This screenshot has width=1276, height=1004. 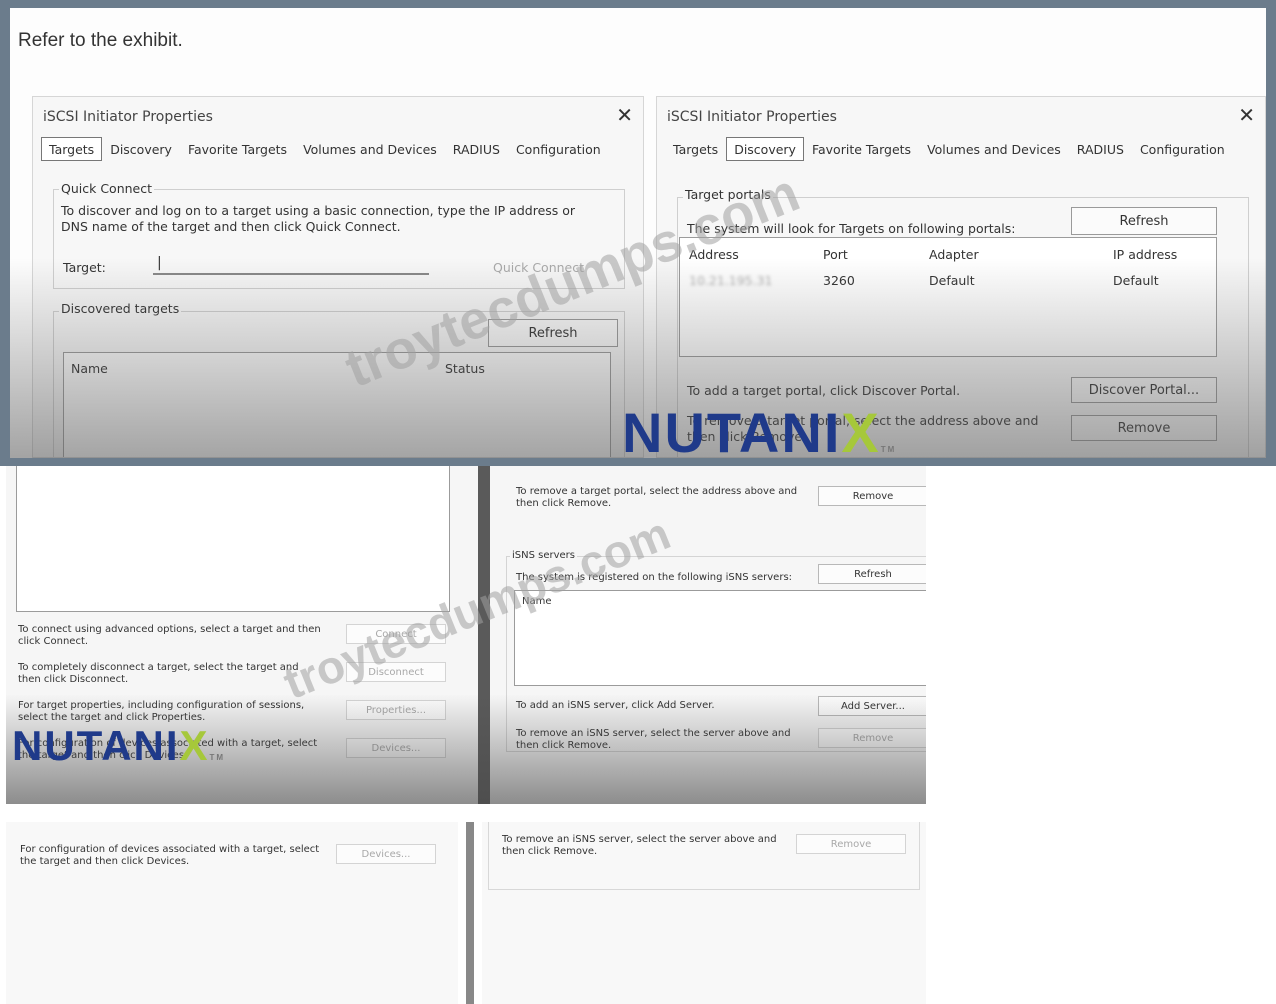 I want to click on portal-port-cell: 3260, so click(x=839, y=280).